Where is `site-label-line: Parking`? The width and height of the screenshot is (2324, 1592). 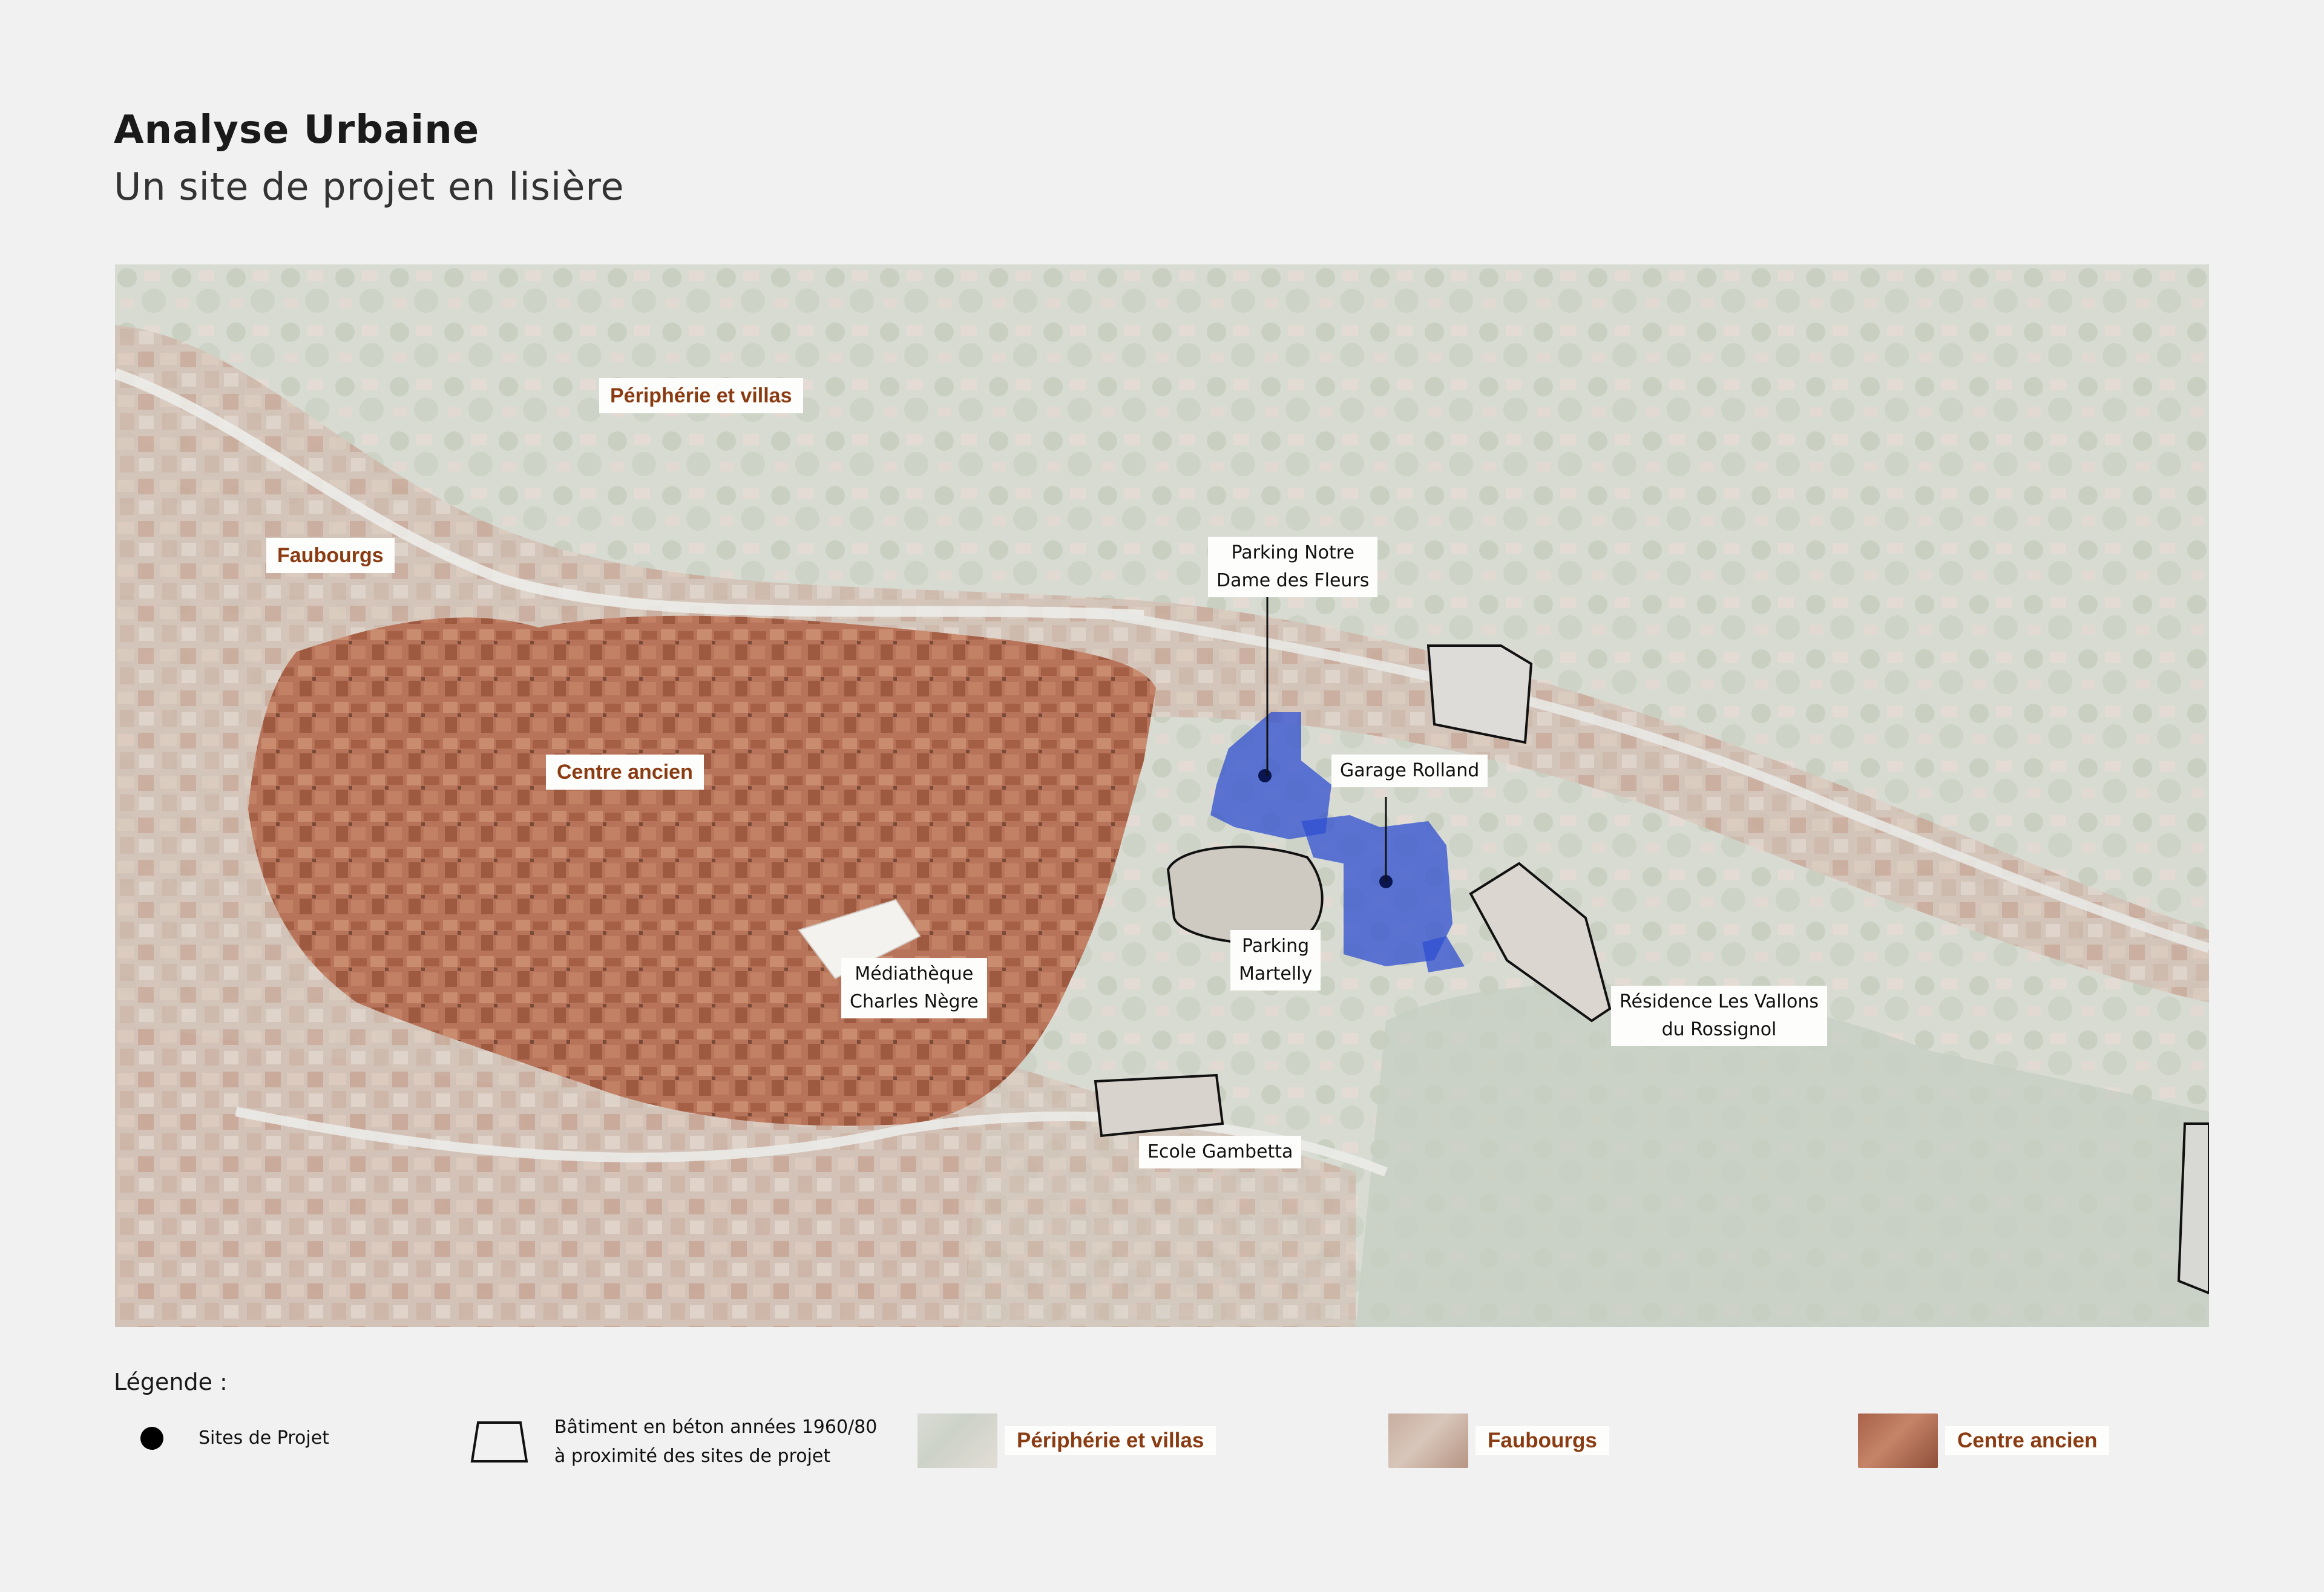 site-label-line: Parking is located at coordinates (1276, 946).